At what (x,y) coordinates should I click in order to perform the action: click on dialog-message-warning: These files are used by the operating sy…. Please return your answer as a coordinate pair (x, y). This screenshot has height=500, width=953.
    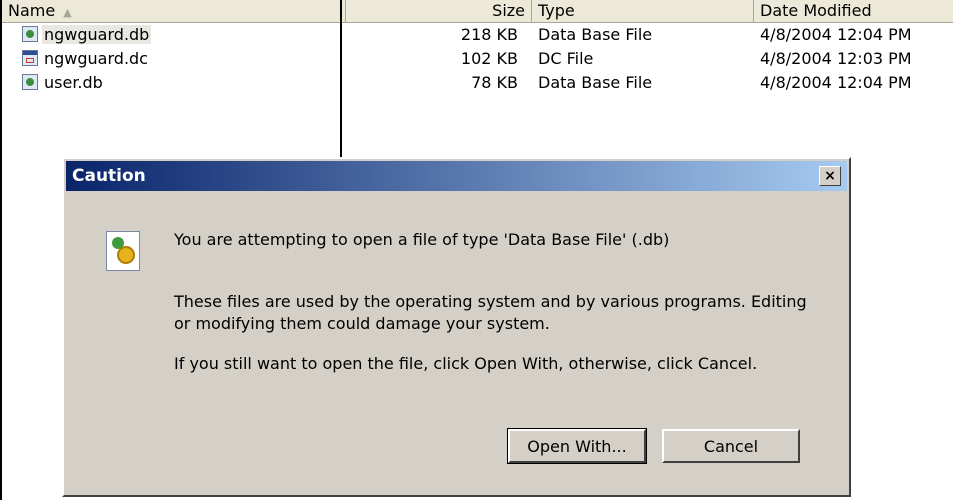
    Looking at the image, I should click on (490, 312).